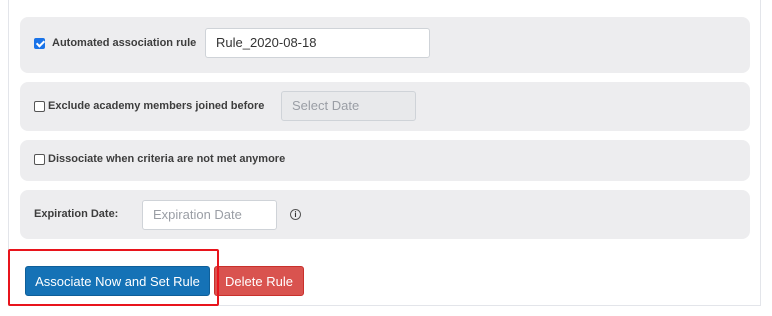 Image resolution: width=772 pixels, height=316 pixels. What do you see at coordinates (348, 106) in the screenshot?
I see `select-date-input: Select Date` at bounding box center [348, 106].